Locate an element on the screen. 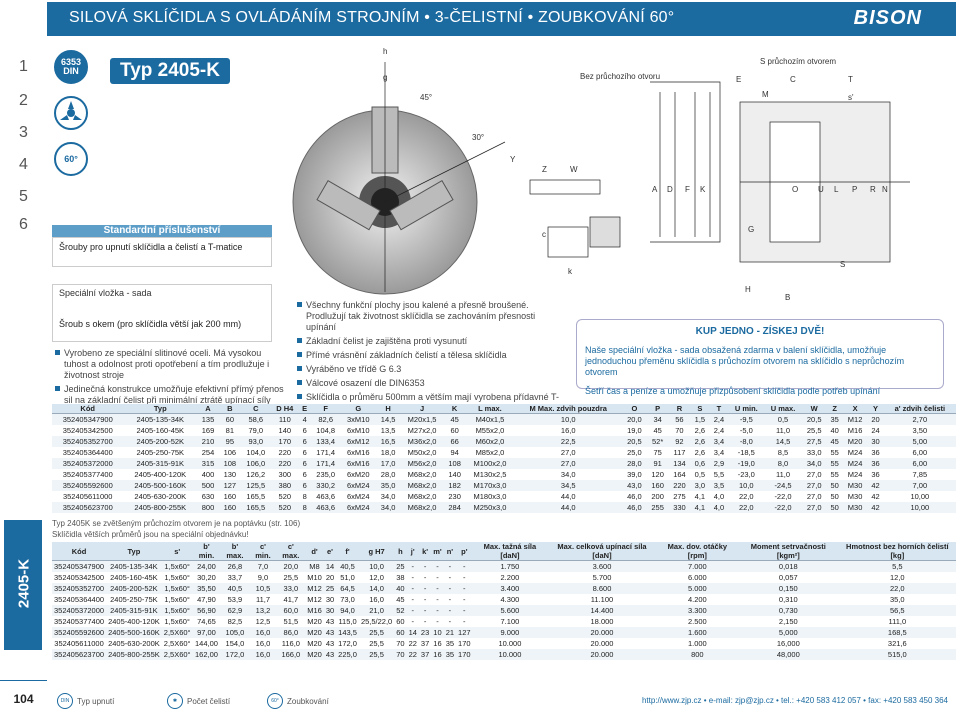  table-cell: 3.300 is located at coordinates (697, 610).